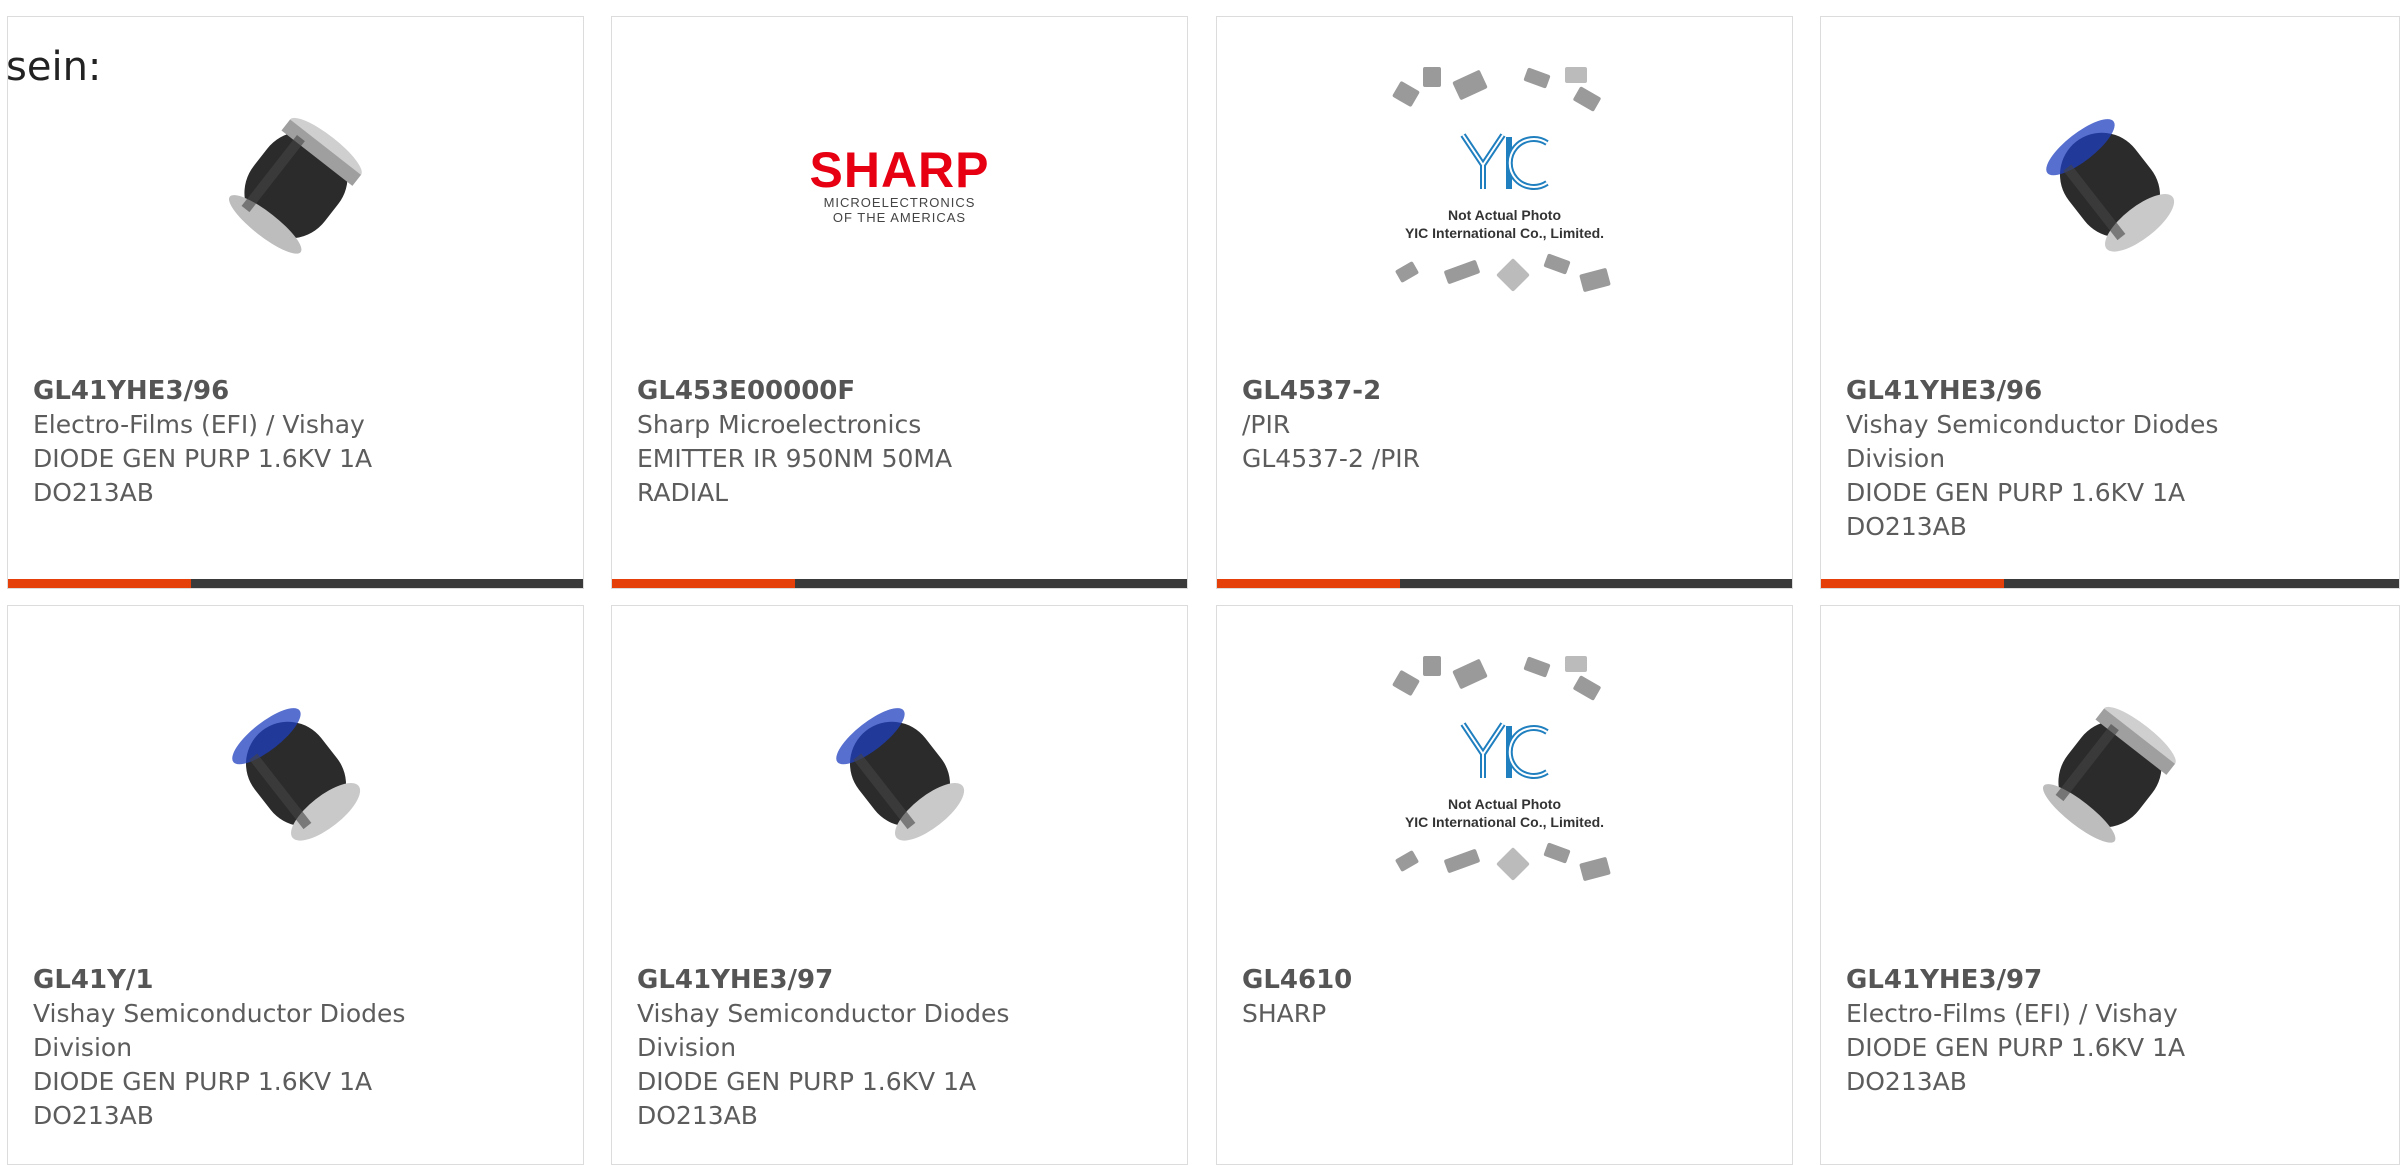 This screenshot has height=1165, width=2400. I want to click on lead-text: sein:, so click(54, 67).